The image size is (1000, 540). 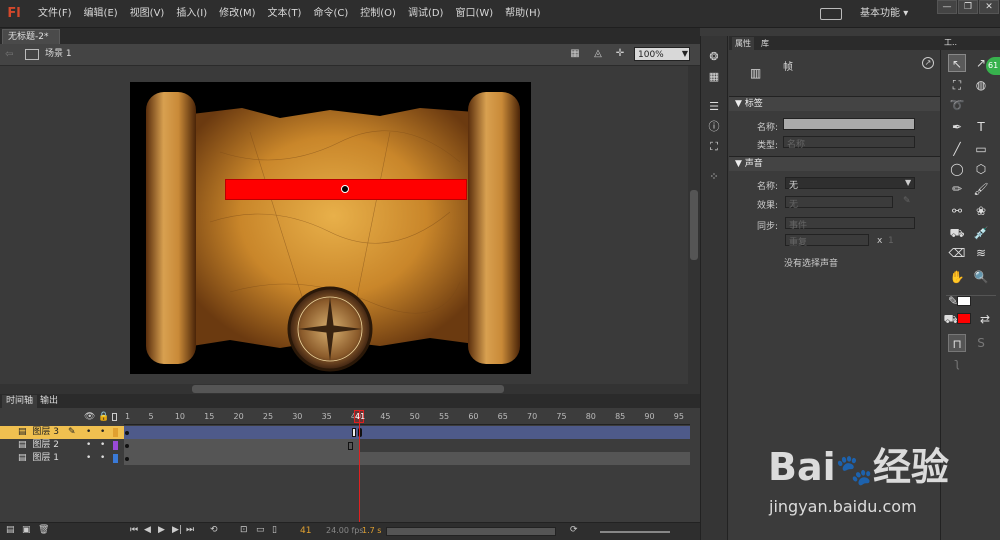 What do you see at coordinates (620, 54) in the screenshot?
I see `center-stage-icon: ✛` at bounding box center [620, 54].